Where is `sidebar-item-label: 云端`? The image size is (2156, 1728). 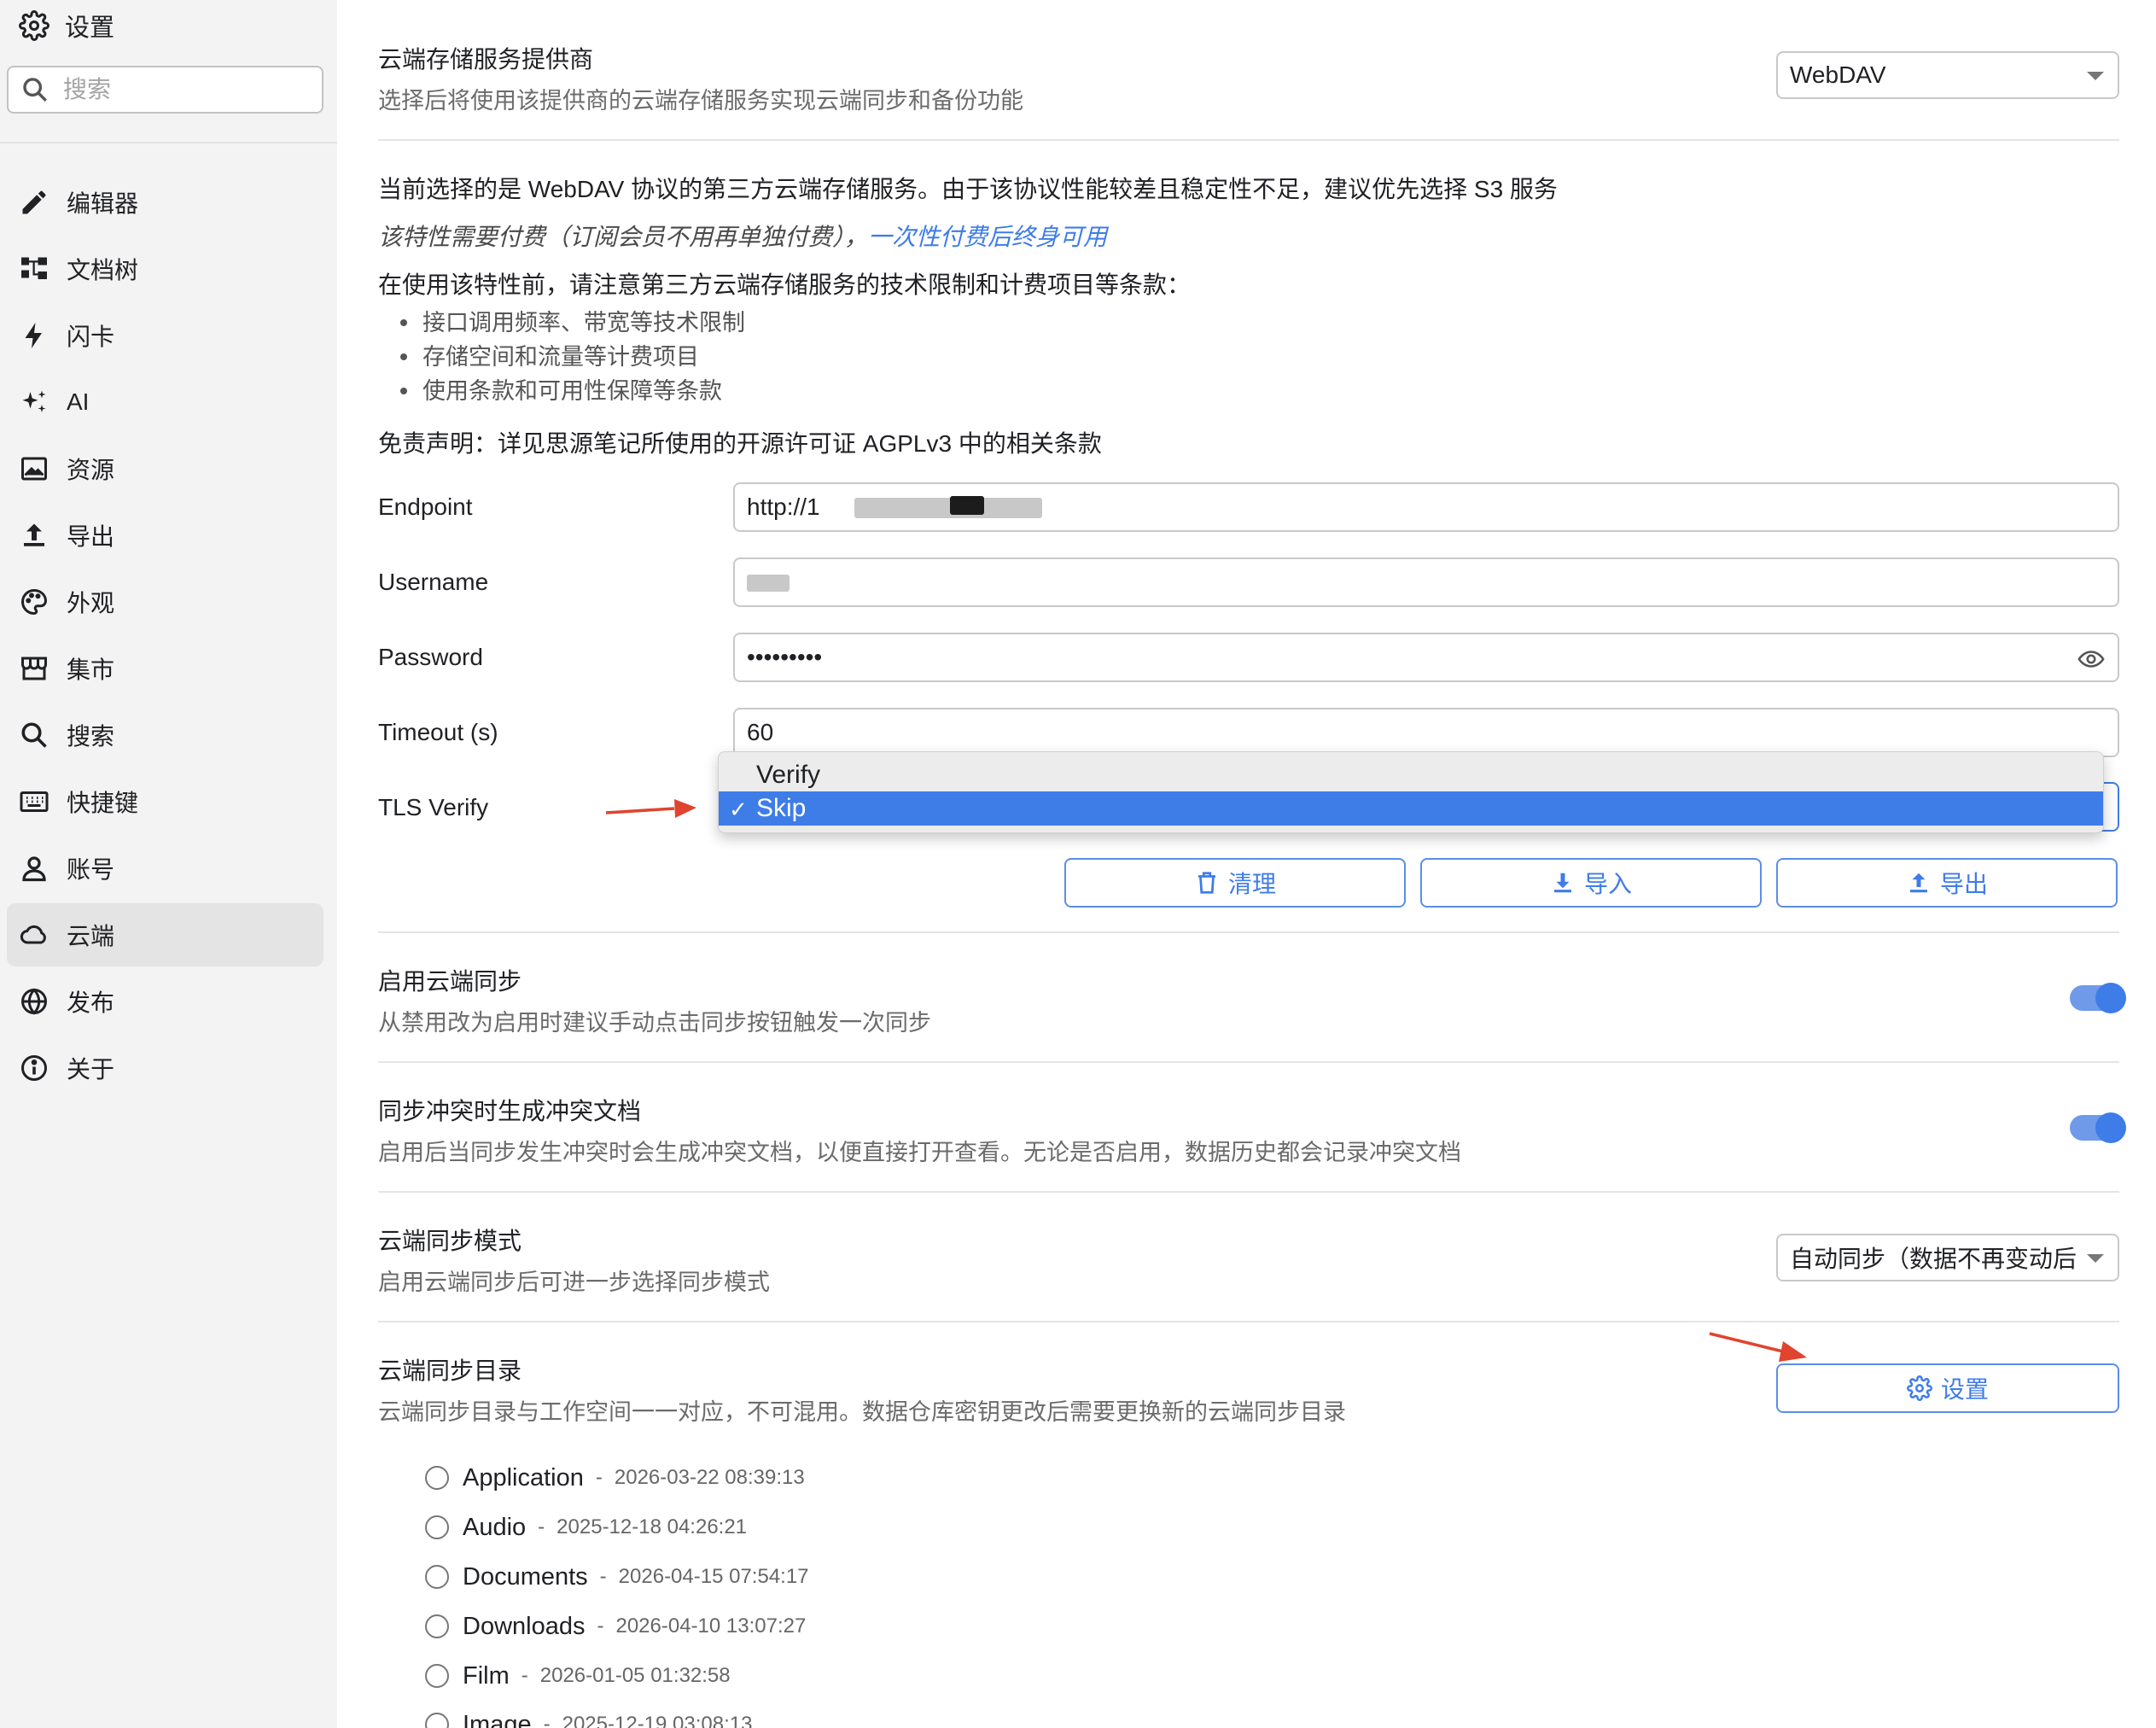
sidebar-item-label: 云端 is located at coordinates (91, 936).